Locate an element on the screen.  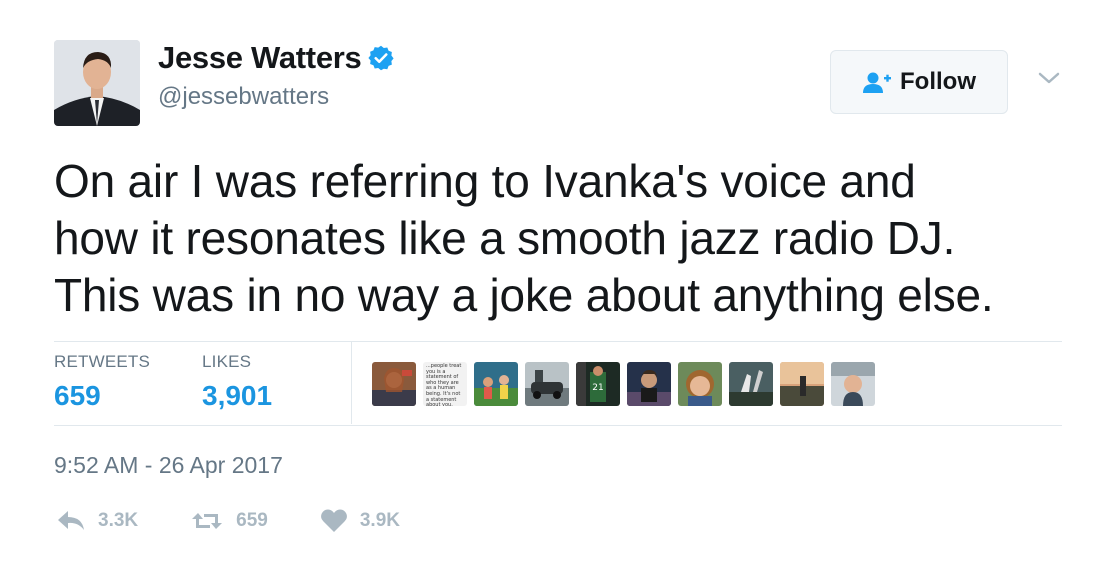
reply-count: 3.3K is located at coordinates (118, 520).